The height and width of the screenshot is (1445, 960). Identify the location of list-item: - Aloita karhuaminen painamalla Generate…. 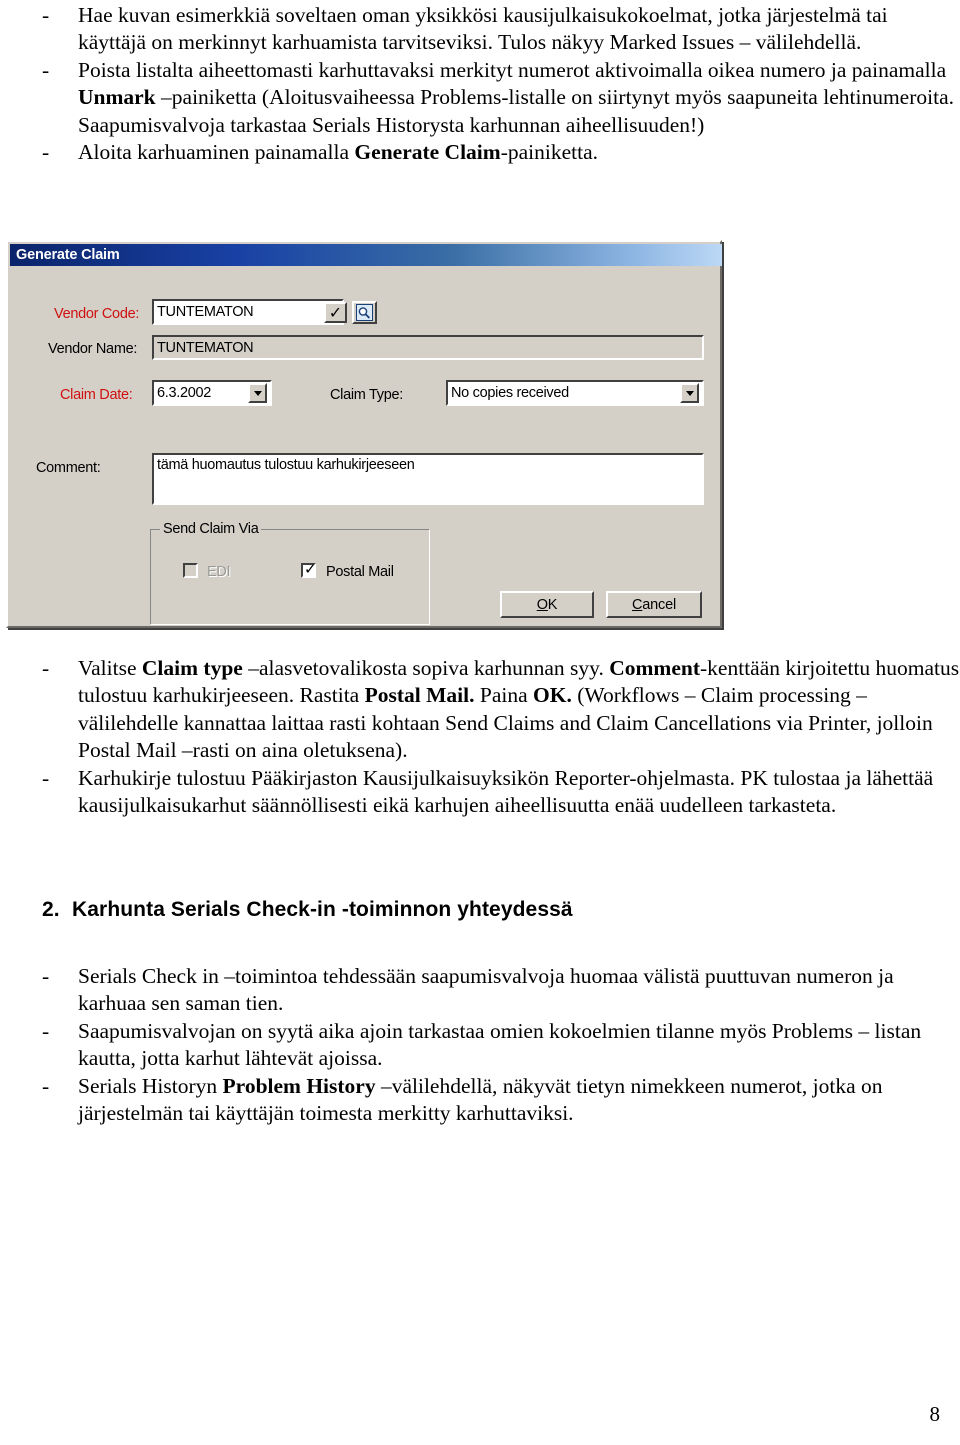
(480, 152).